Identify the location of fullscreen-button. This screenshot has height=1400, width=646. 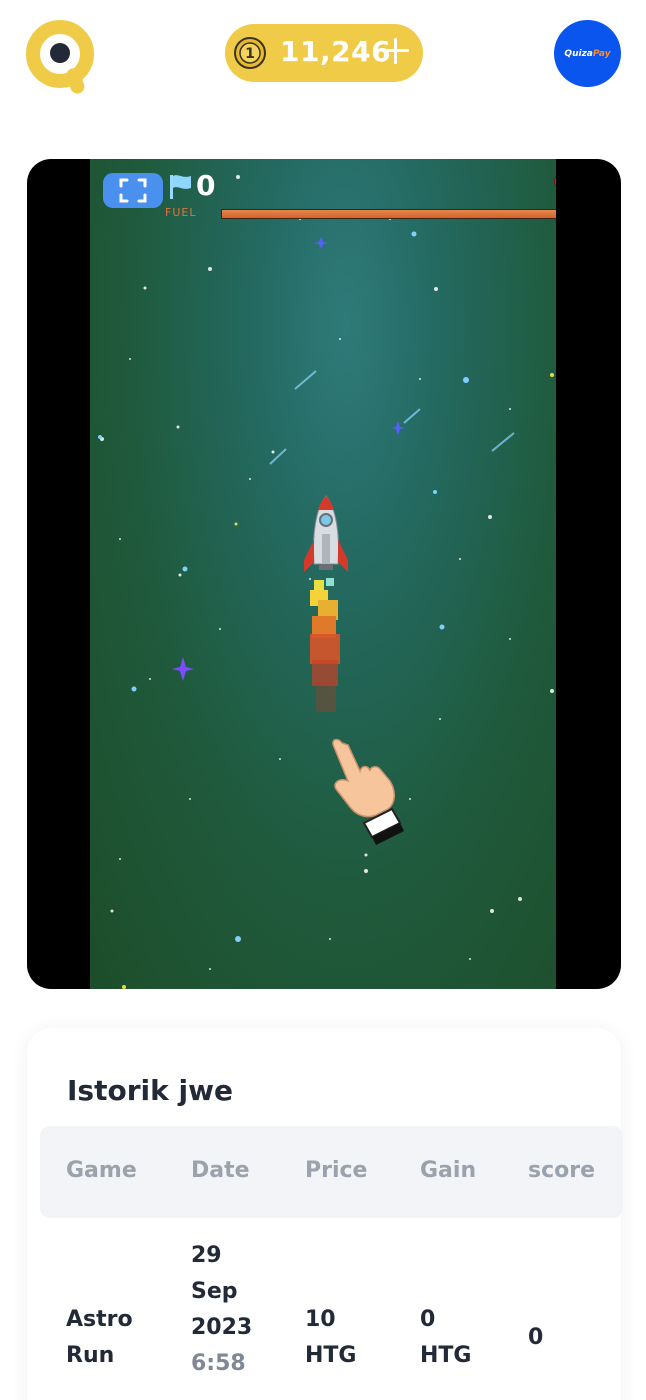
(133, 190).